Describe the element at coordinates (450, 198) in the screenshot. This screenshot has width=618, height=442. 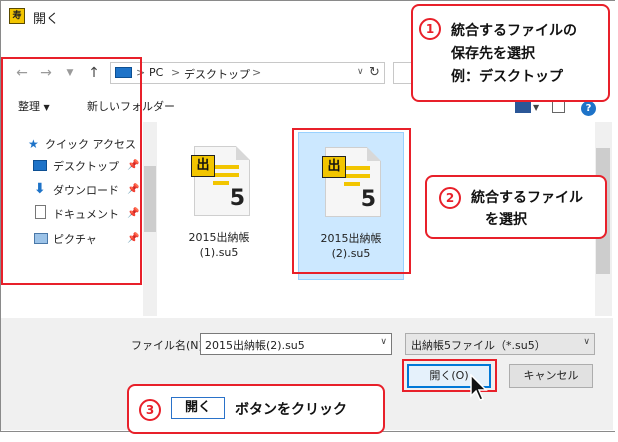
I see `step-number: 2` at that location.